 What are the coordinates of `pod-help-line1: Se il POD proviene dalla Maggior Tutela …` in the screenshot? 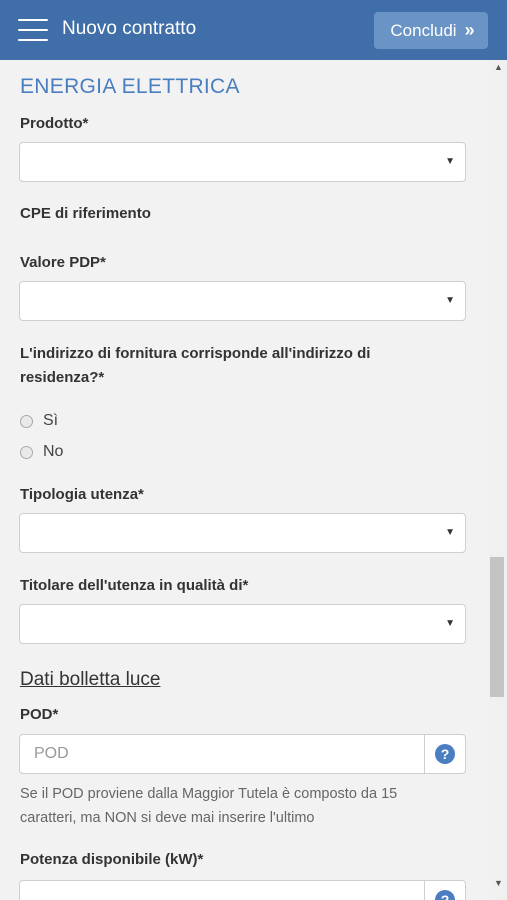 It's located at (209, 794).